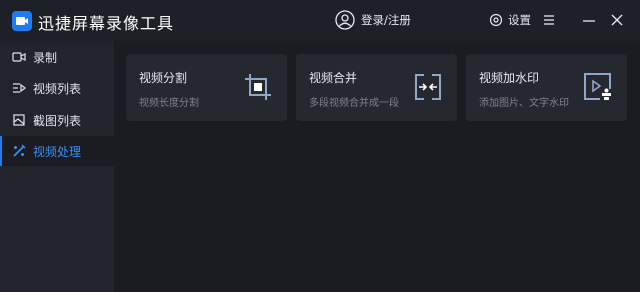 The image size is (640, 292). Describe the element at coordinates (163, 78) in the screenshot. I see `card-title: 视频分割` at that location.